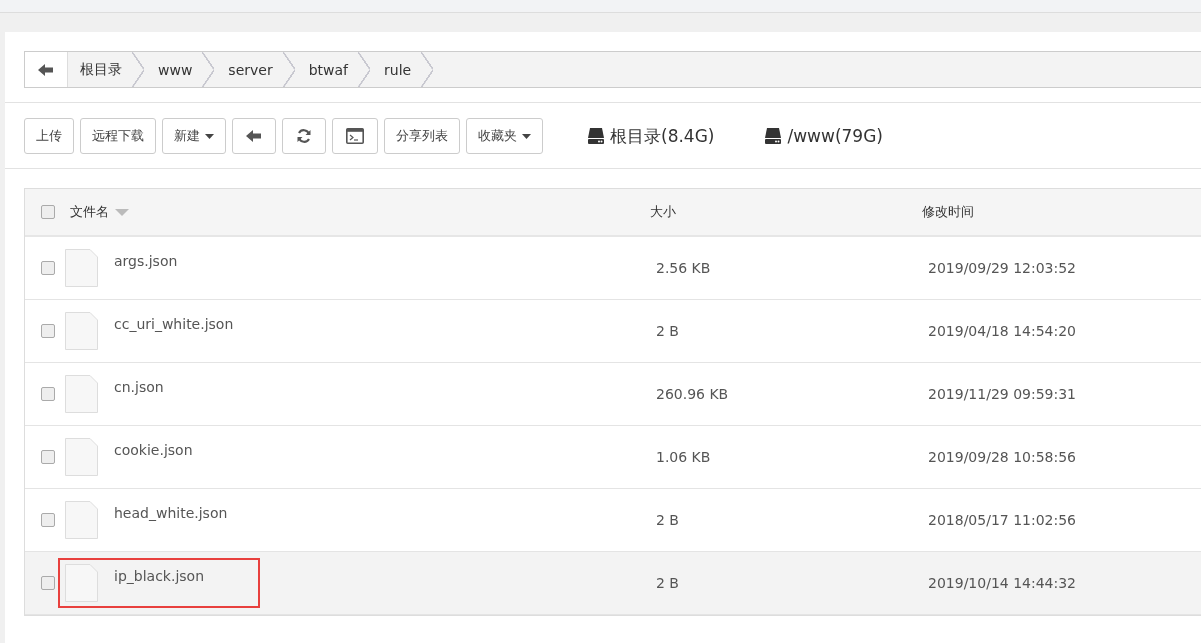  Describe the element at coordinates (422, 136) in the screenshot. I see `toolbar-button: 分享列表` at that location.